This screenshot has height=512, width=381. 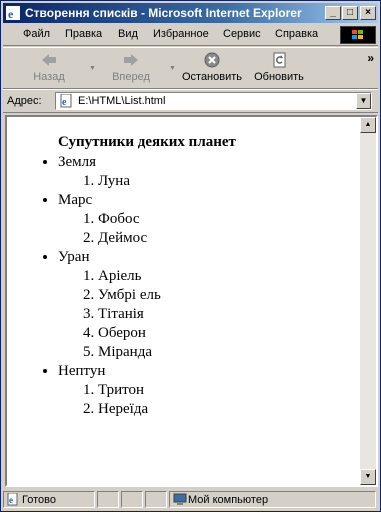 What do you see at coordinates (350, 13) in the screenshot?
I see `maximize-button: □` at bounding box center [350, 13].